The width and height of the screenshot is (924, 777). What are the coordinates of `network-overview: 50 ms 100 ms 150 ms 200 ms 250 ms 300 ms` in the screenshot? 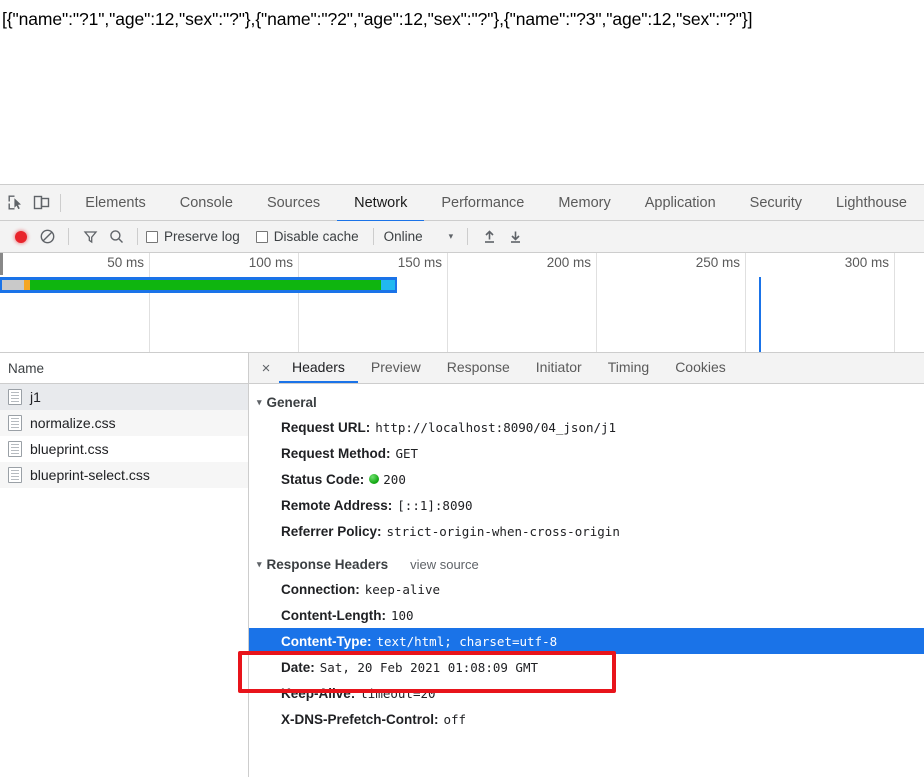 It's located at (462, 303).